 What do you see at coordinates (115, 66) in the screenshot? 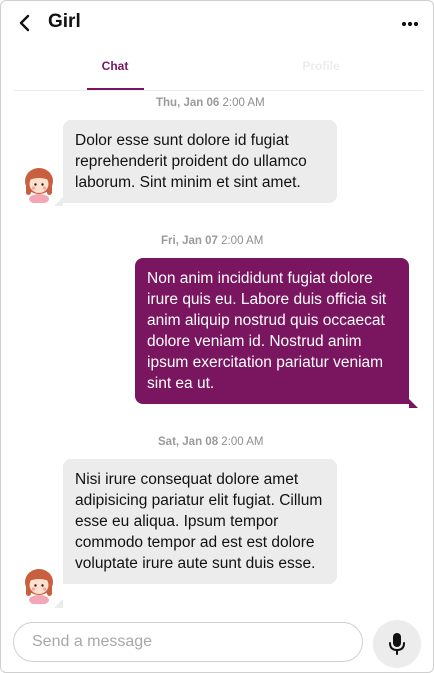
I see `tab-chat: Chat` at bounding box center [115, 66].